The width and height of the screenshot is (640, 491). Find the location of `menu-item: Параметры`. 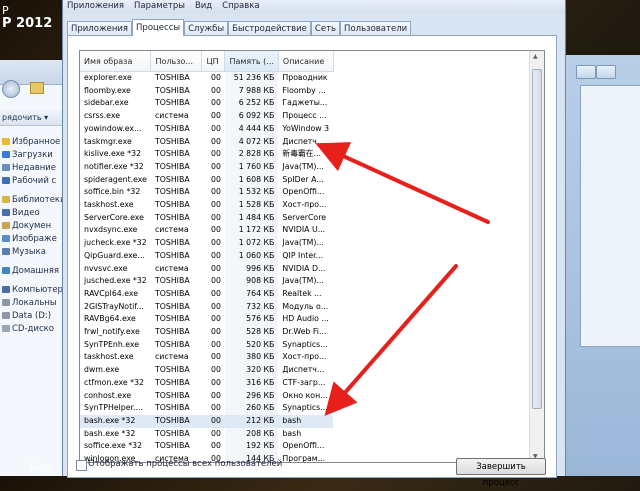

menu-item: Параметры is located at coordinates (159, 6).